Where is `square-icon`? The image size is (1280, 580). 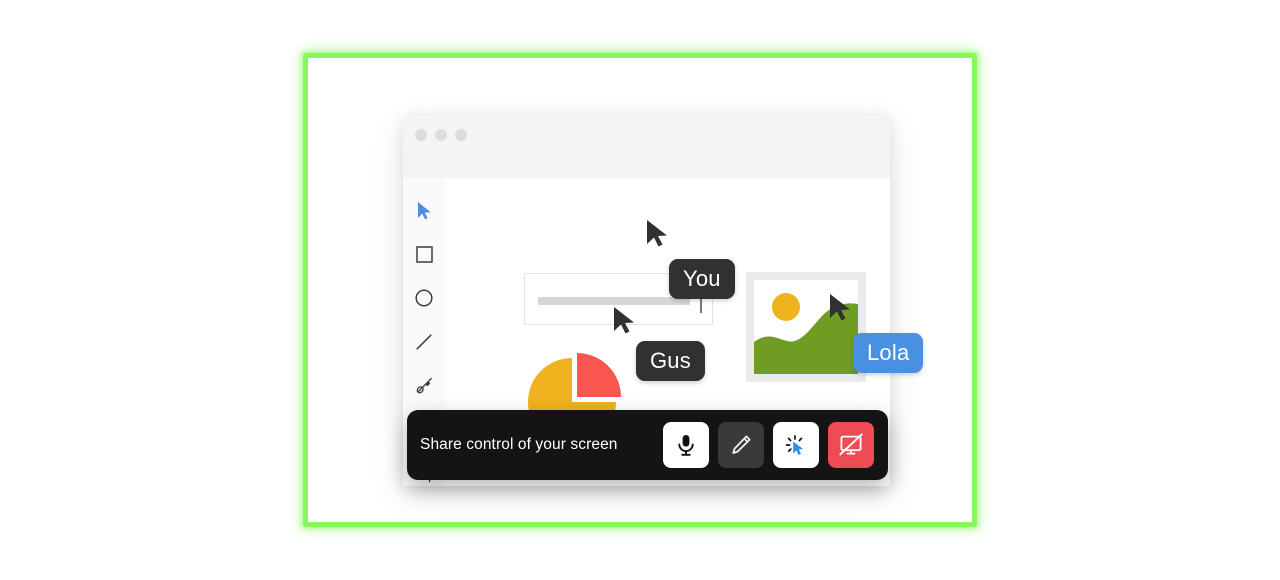
square-icon is located at coordinates (424, 254).